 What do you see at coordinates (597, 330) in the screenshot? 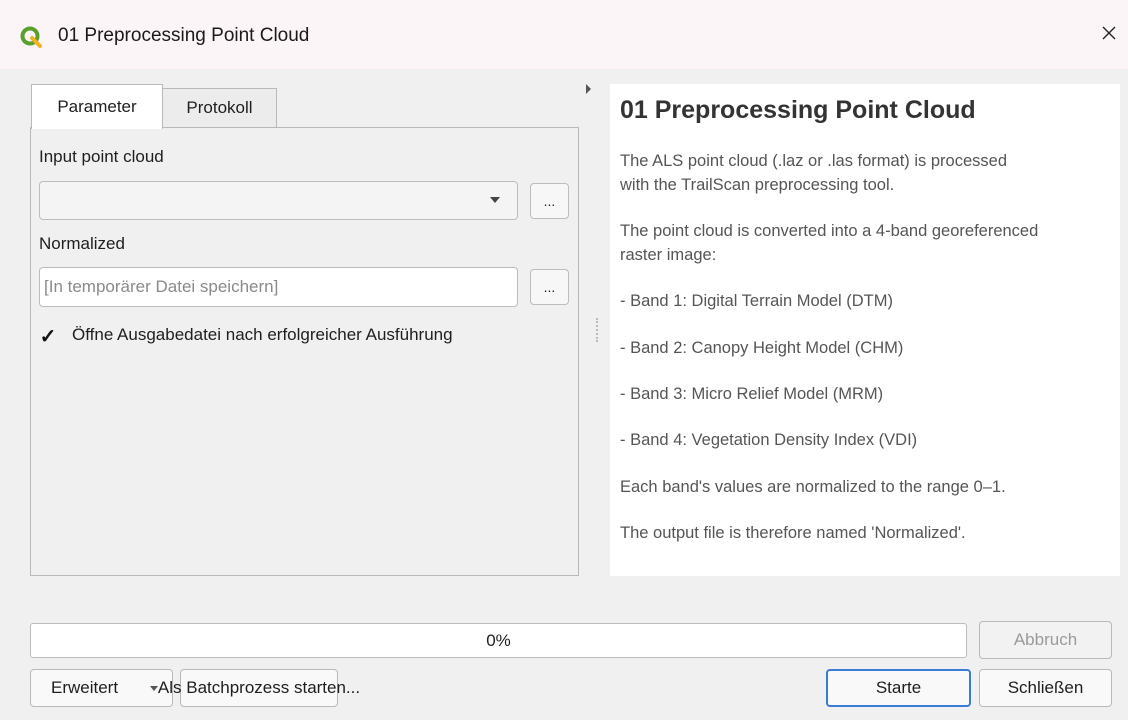
I see `splitter-handle` at bounding box center [597, 330].